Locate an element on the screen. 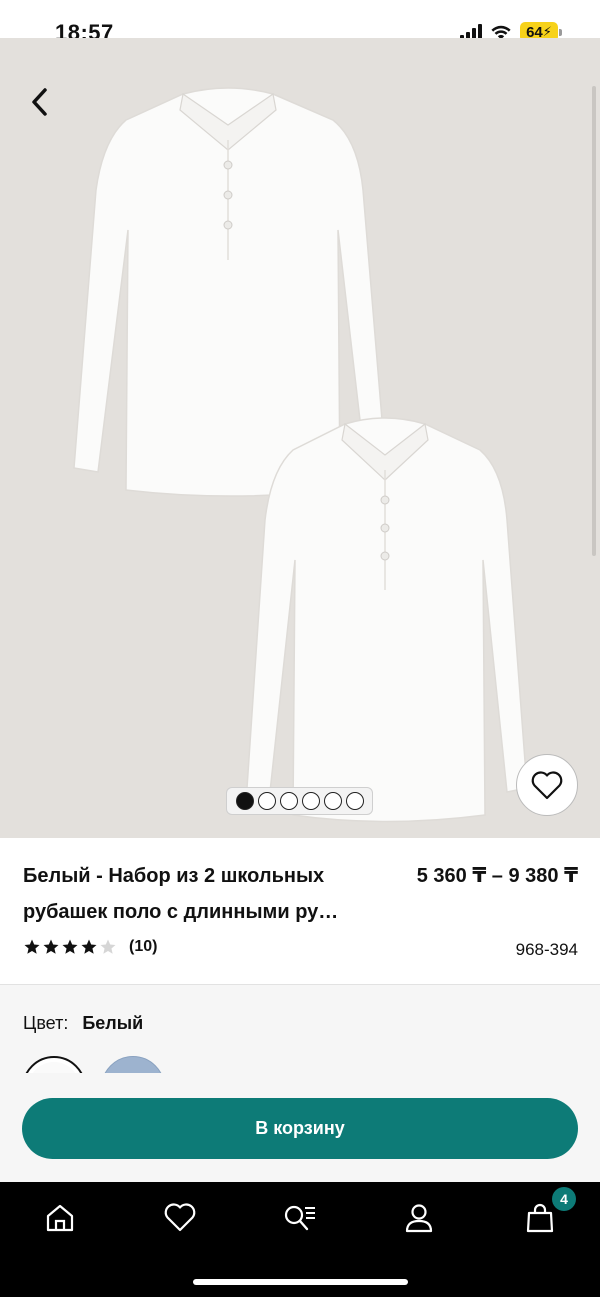  add-to-cart-button: В корзину is located at coordinates (300, 1128).